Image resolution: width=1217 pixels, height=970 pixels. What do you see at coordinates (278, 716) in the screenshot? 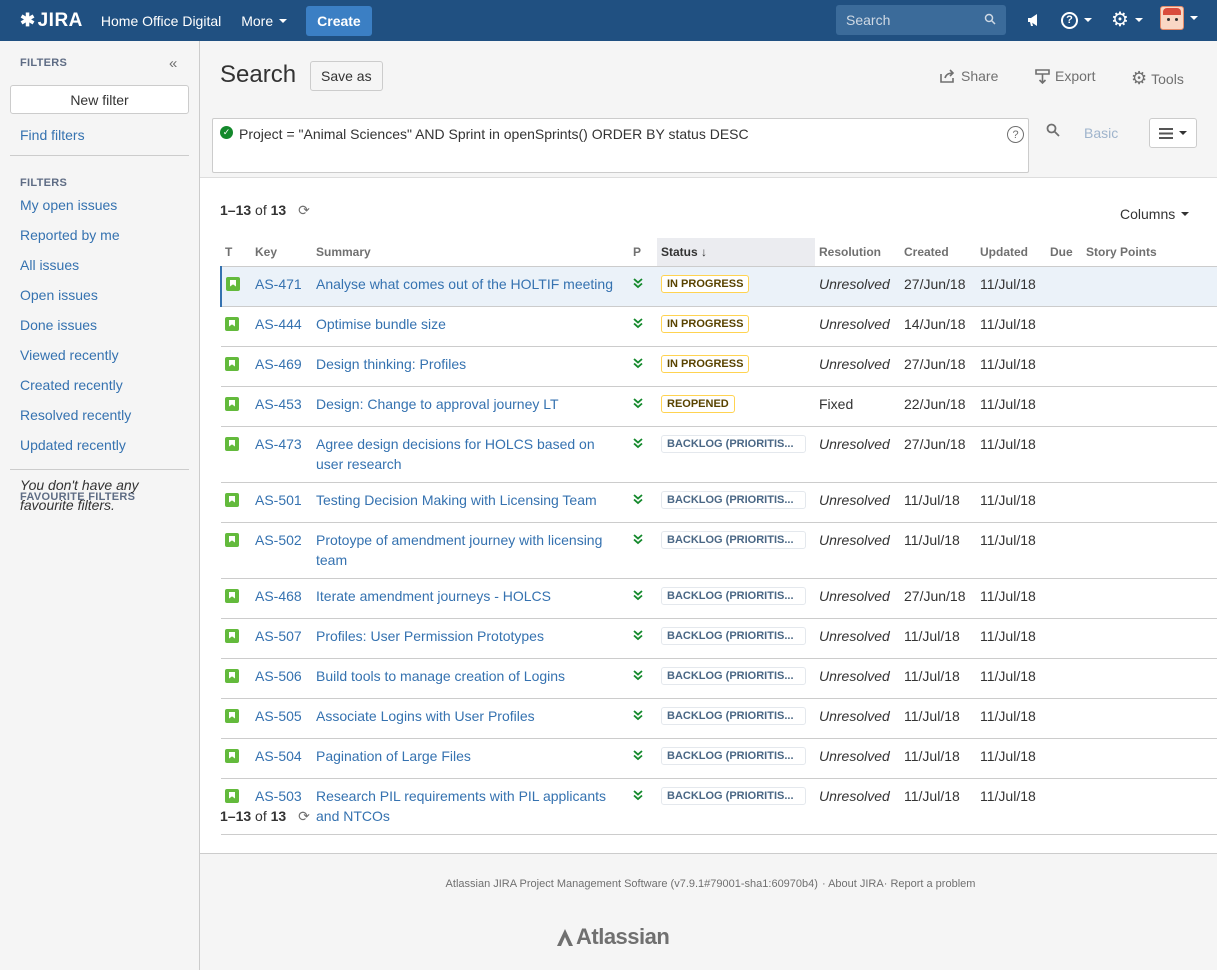
I see `issue-key-link: AS-505` at bounding box center [278, 716].